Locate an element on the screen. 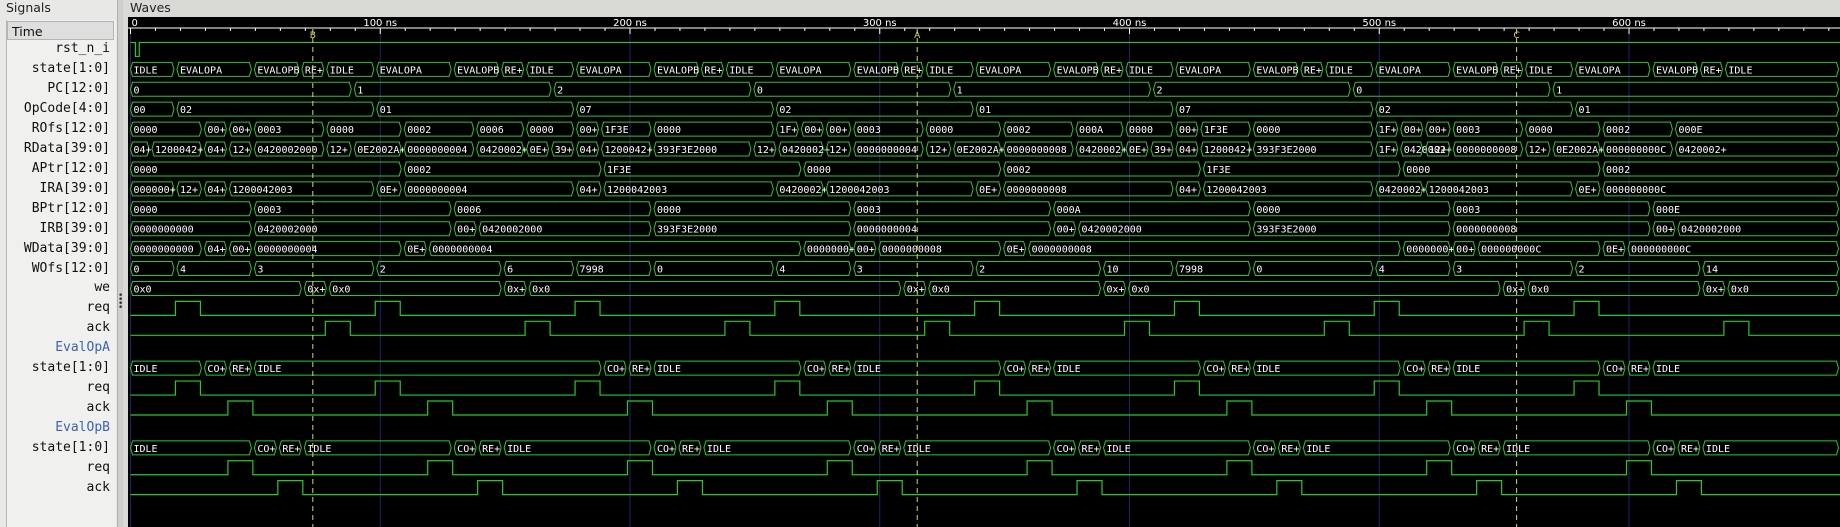 The width and height of the screenshot is (1840, 527). bus-value: 0006 is located at coordinates (492, 130).